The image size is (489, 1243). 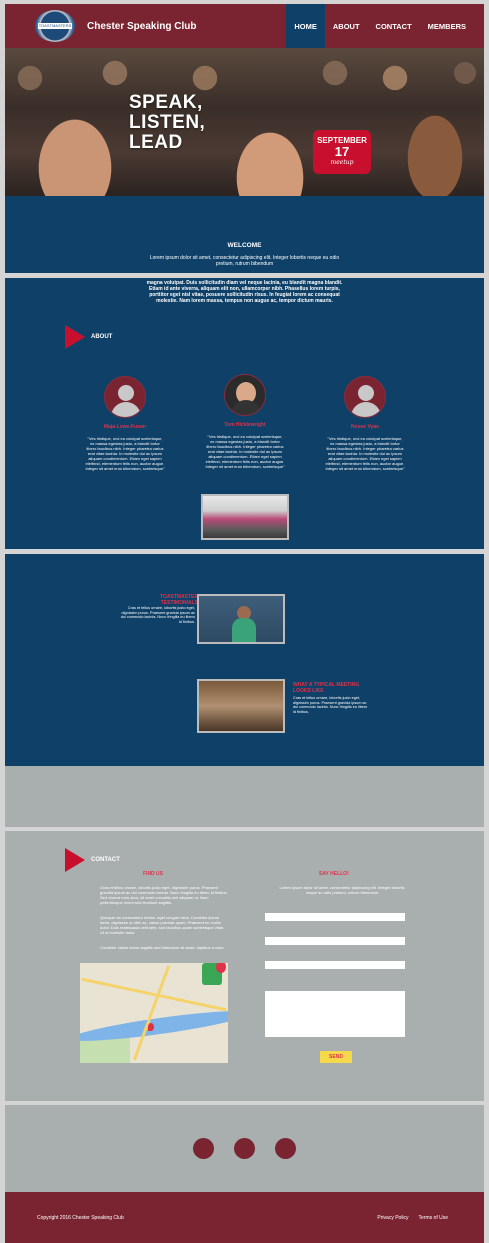 I want to click on hero-tagline: SPEAK, LISTEN, LEAD, so click(x=167, y=123).